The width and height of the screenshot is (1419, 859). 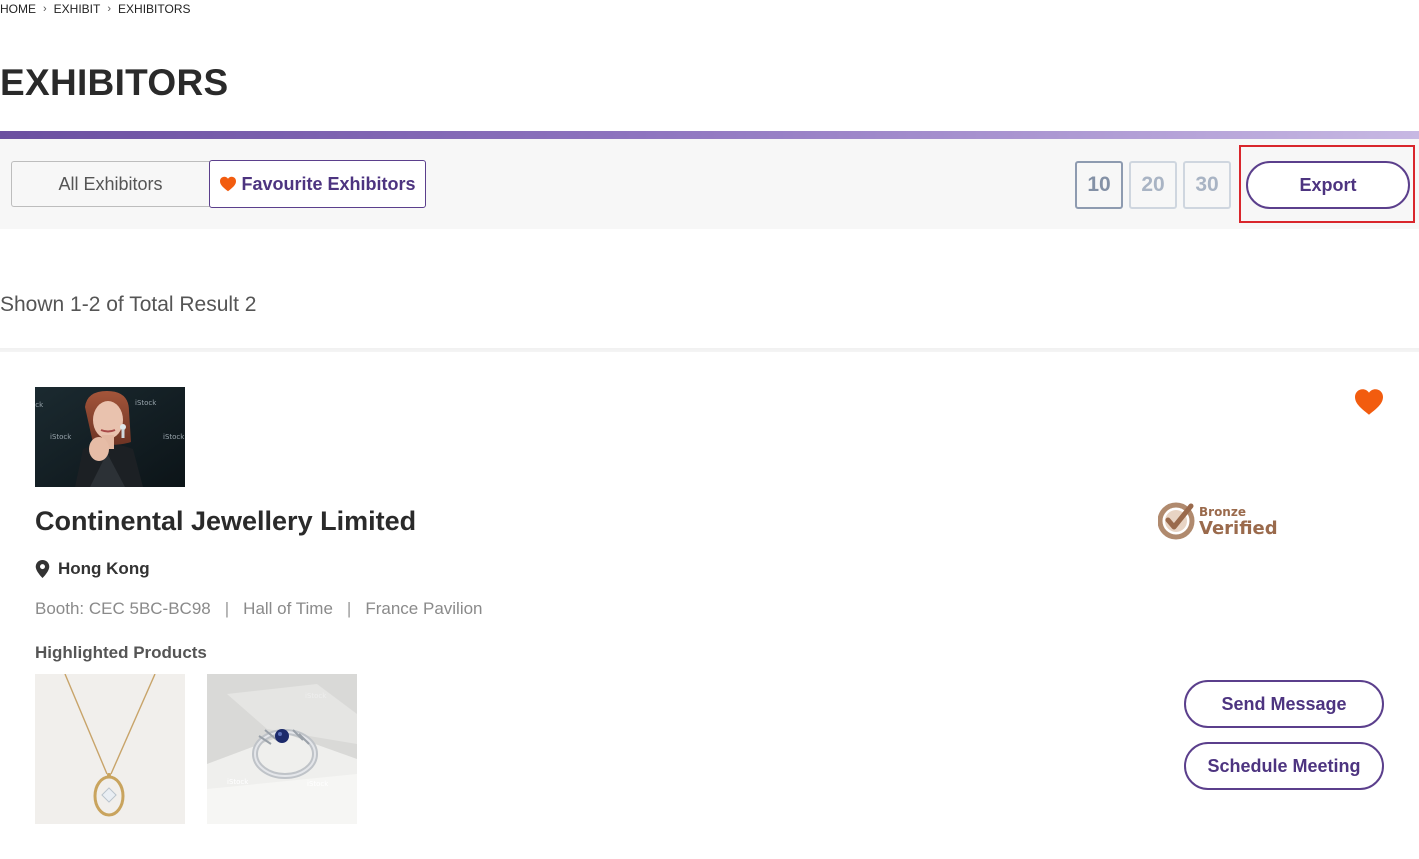 What do you see at coordinates (123, 608) in the screenshot?
I see `booth-number: Booth: CEC 5BC-BC98` at bounding box center [123, 608].